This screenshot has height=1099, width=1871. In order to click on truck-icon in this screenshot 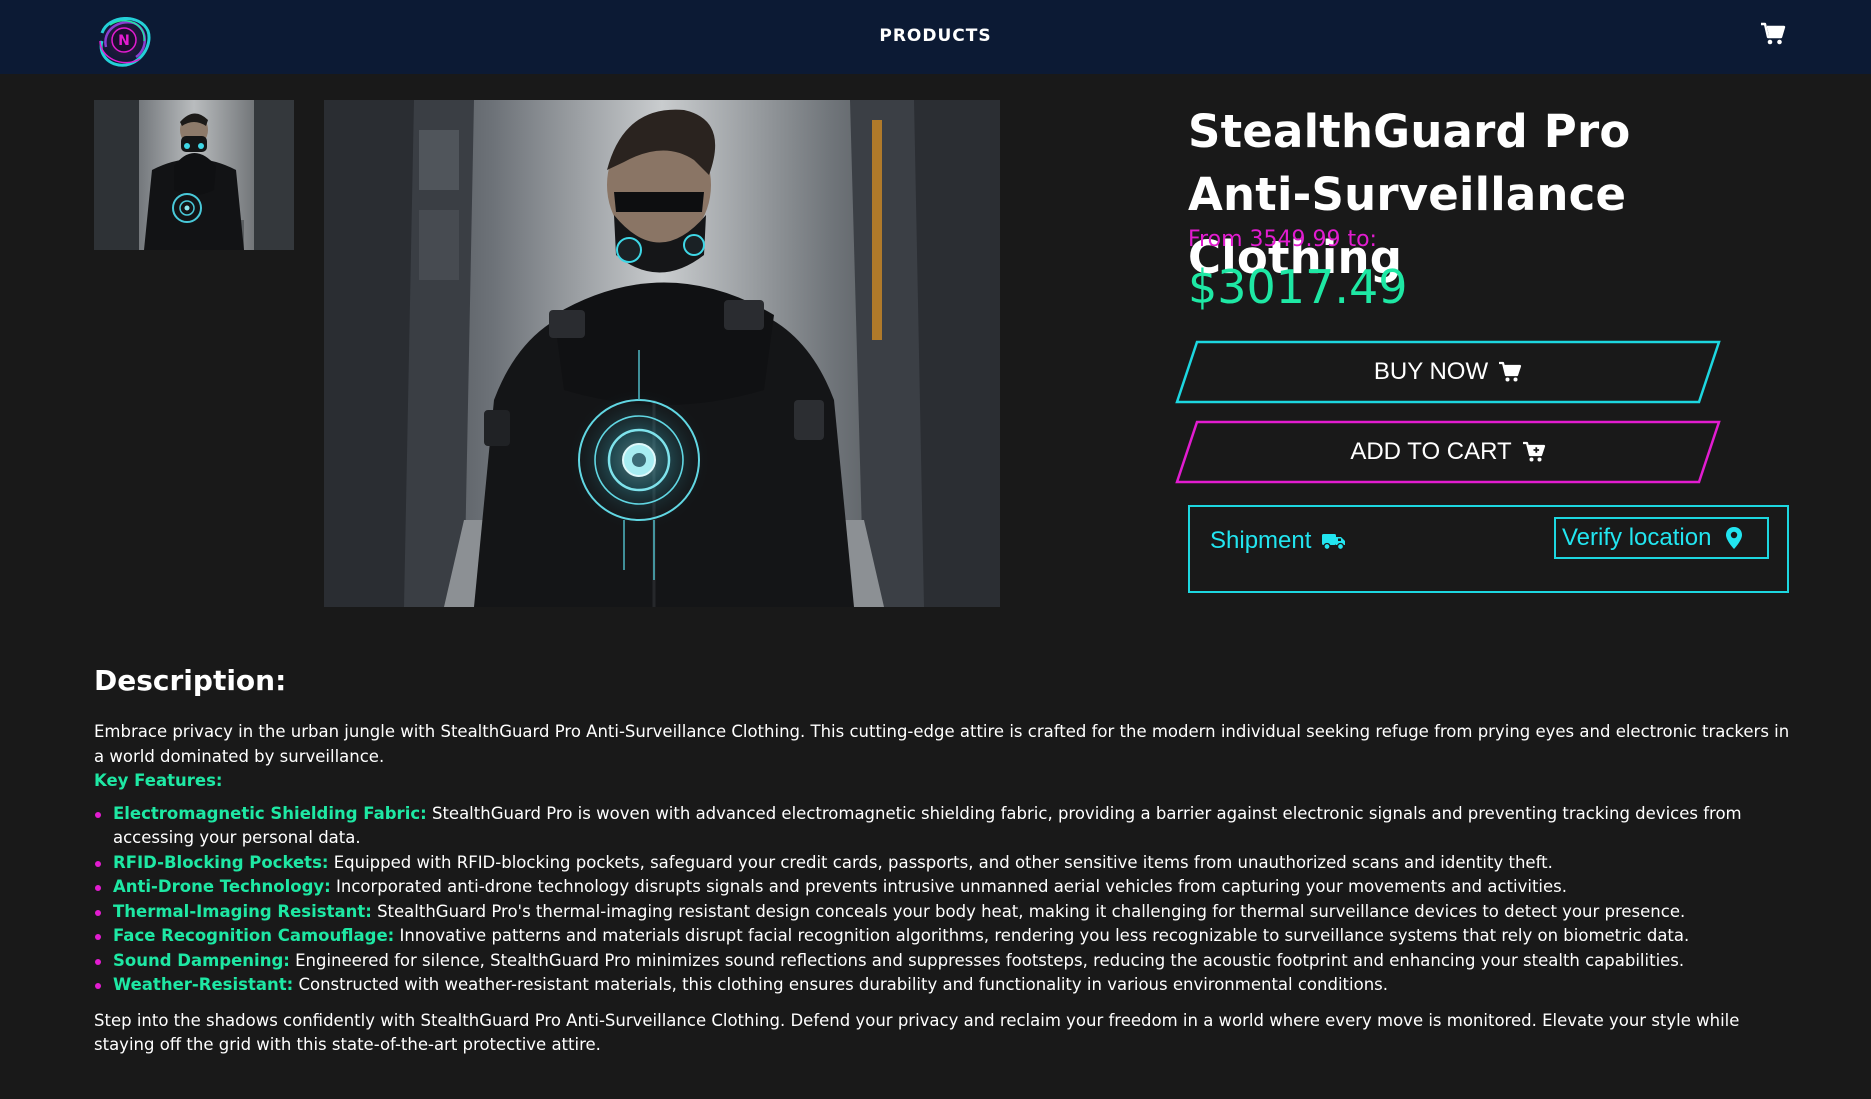, I will do `click(1334, 541)`.